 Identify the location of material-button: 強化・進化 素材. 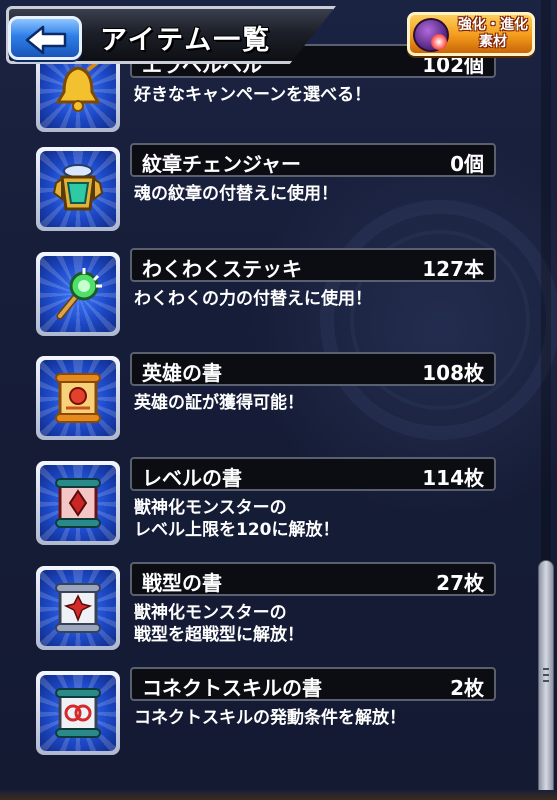
(471, 34).